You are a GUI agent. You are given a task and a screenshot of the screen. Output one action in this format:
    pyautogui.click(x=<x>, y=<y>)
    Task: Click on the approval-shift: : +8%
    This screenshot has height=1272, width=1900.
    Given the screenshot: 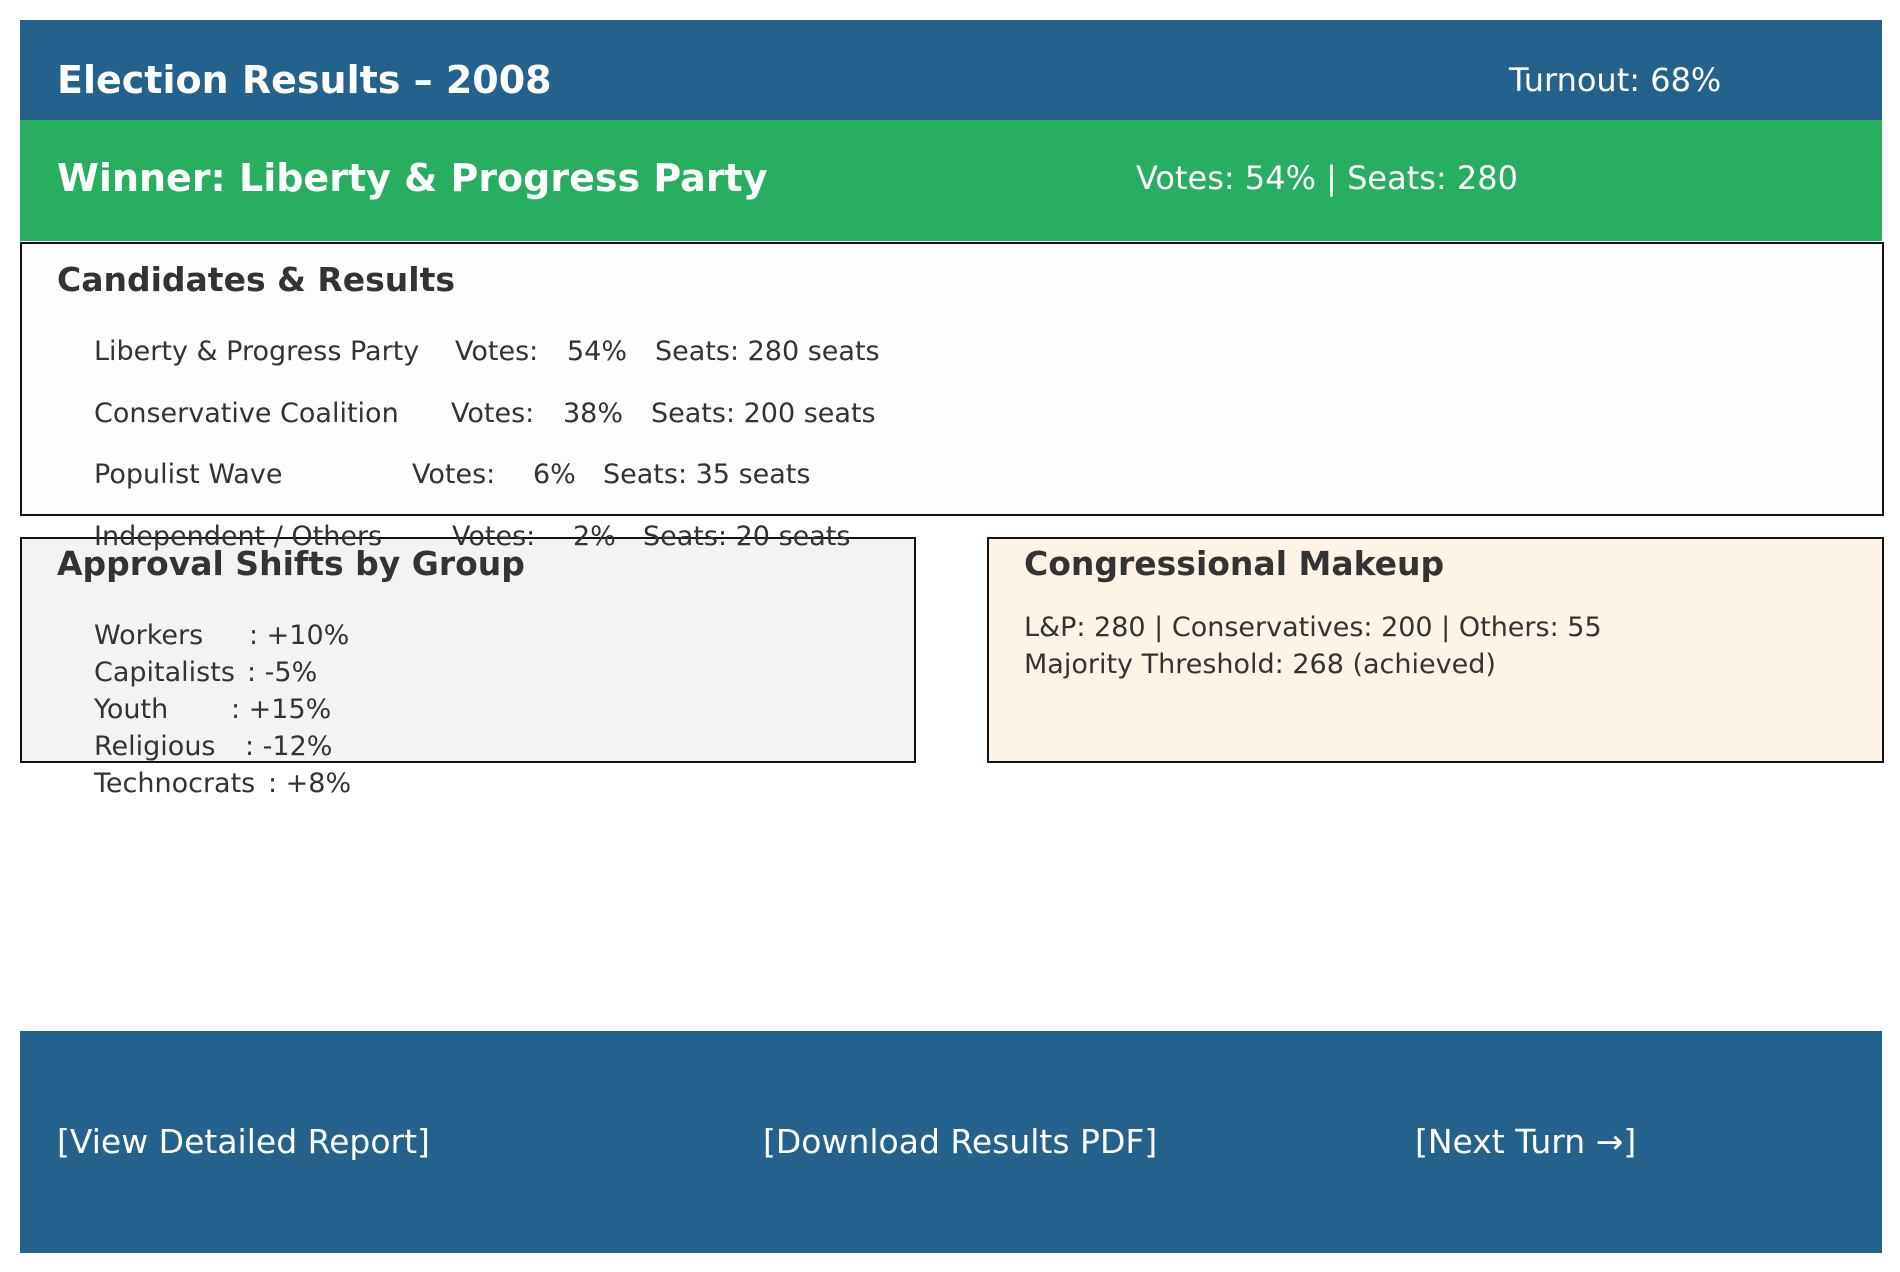 What is the action you would take?
    pyautogui.click(x=310, y=783)
    